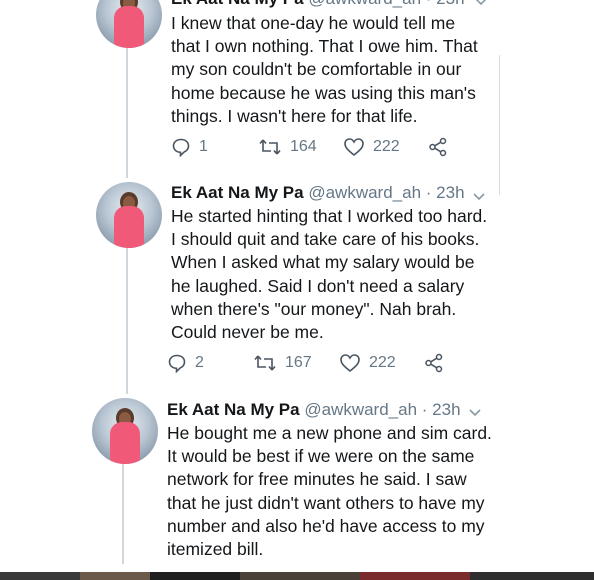  I want to click on reply-button: 2, so click(185, 363).